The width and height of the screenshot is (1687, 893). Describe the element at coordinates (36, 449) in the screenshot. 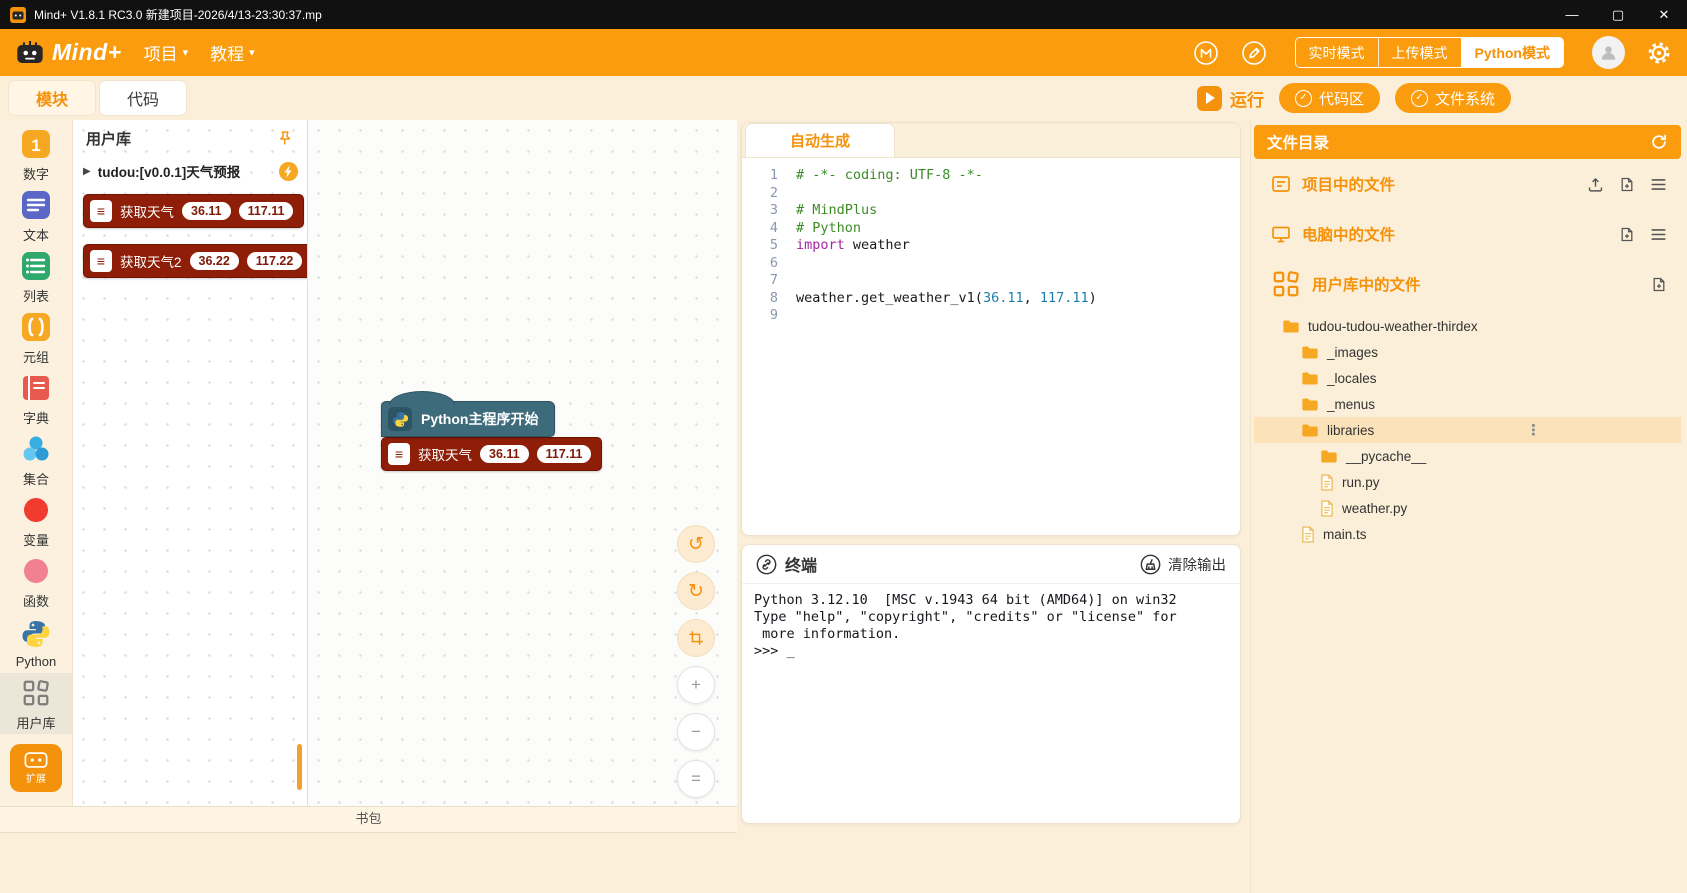

I see `set-icon` at that location.